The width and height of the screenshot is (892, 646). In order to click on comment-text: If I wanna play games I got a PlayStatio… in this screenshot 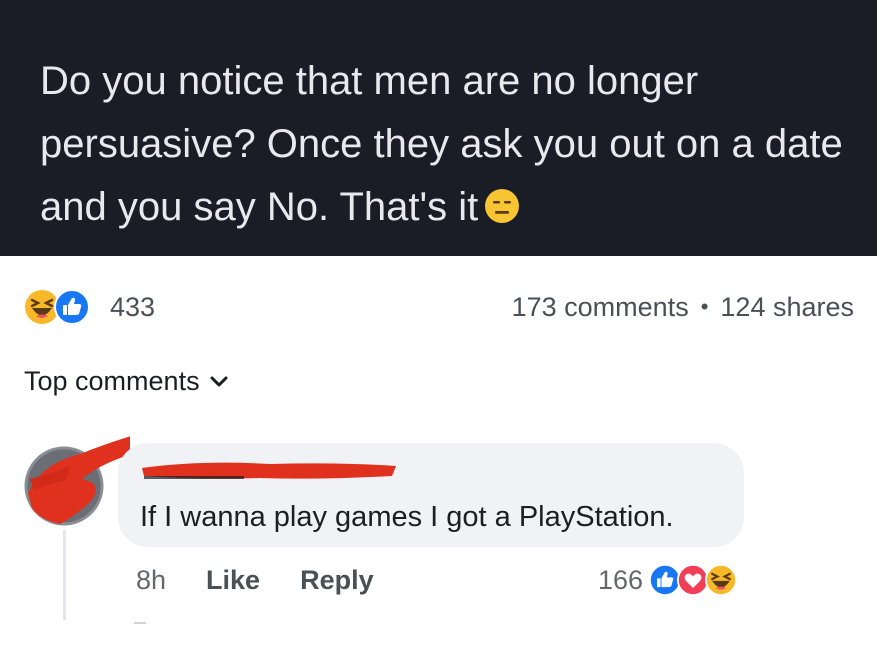, I will do `click(407, 517)`.